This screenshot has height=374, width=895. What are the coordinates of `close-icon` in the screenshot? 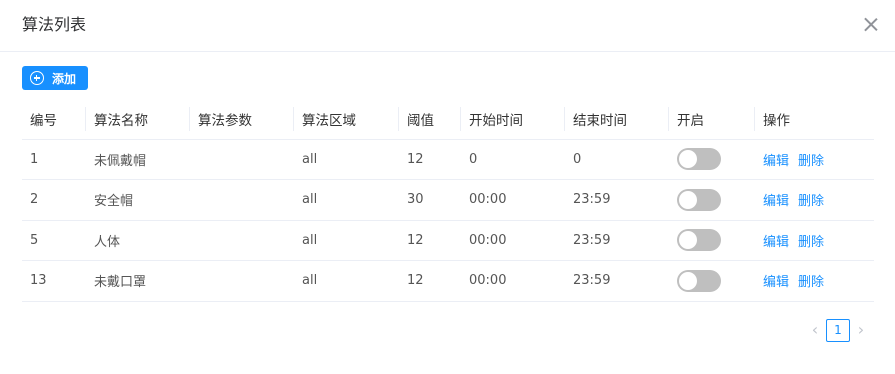 It's located at (871, 25).